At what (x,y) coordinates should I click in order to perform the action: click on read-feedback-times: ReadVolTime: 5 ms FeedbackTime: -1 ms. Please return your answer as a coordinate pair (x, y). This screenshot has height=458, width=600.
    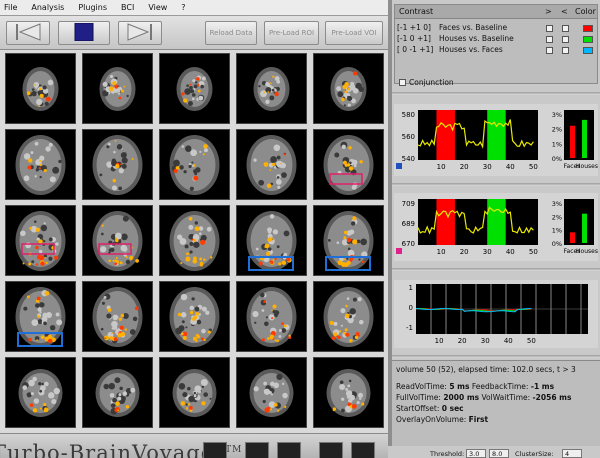
    Looking at the image, I should click on (475, 386).